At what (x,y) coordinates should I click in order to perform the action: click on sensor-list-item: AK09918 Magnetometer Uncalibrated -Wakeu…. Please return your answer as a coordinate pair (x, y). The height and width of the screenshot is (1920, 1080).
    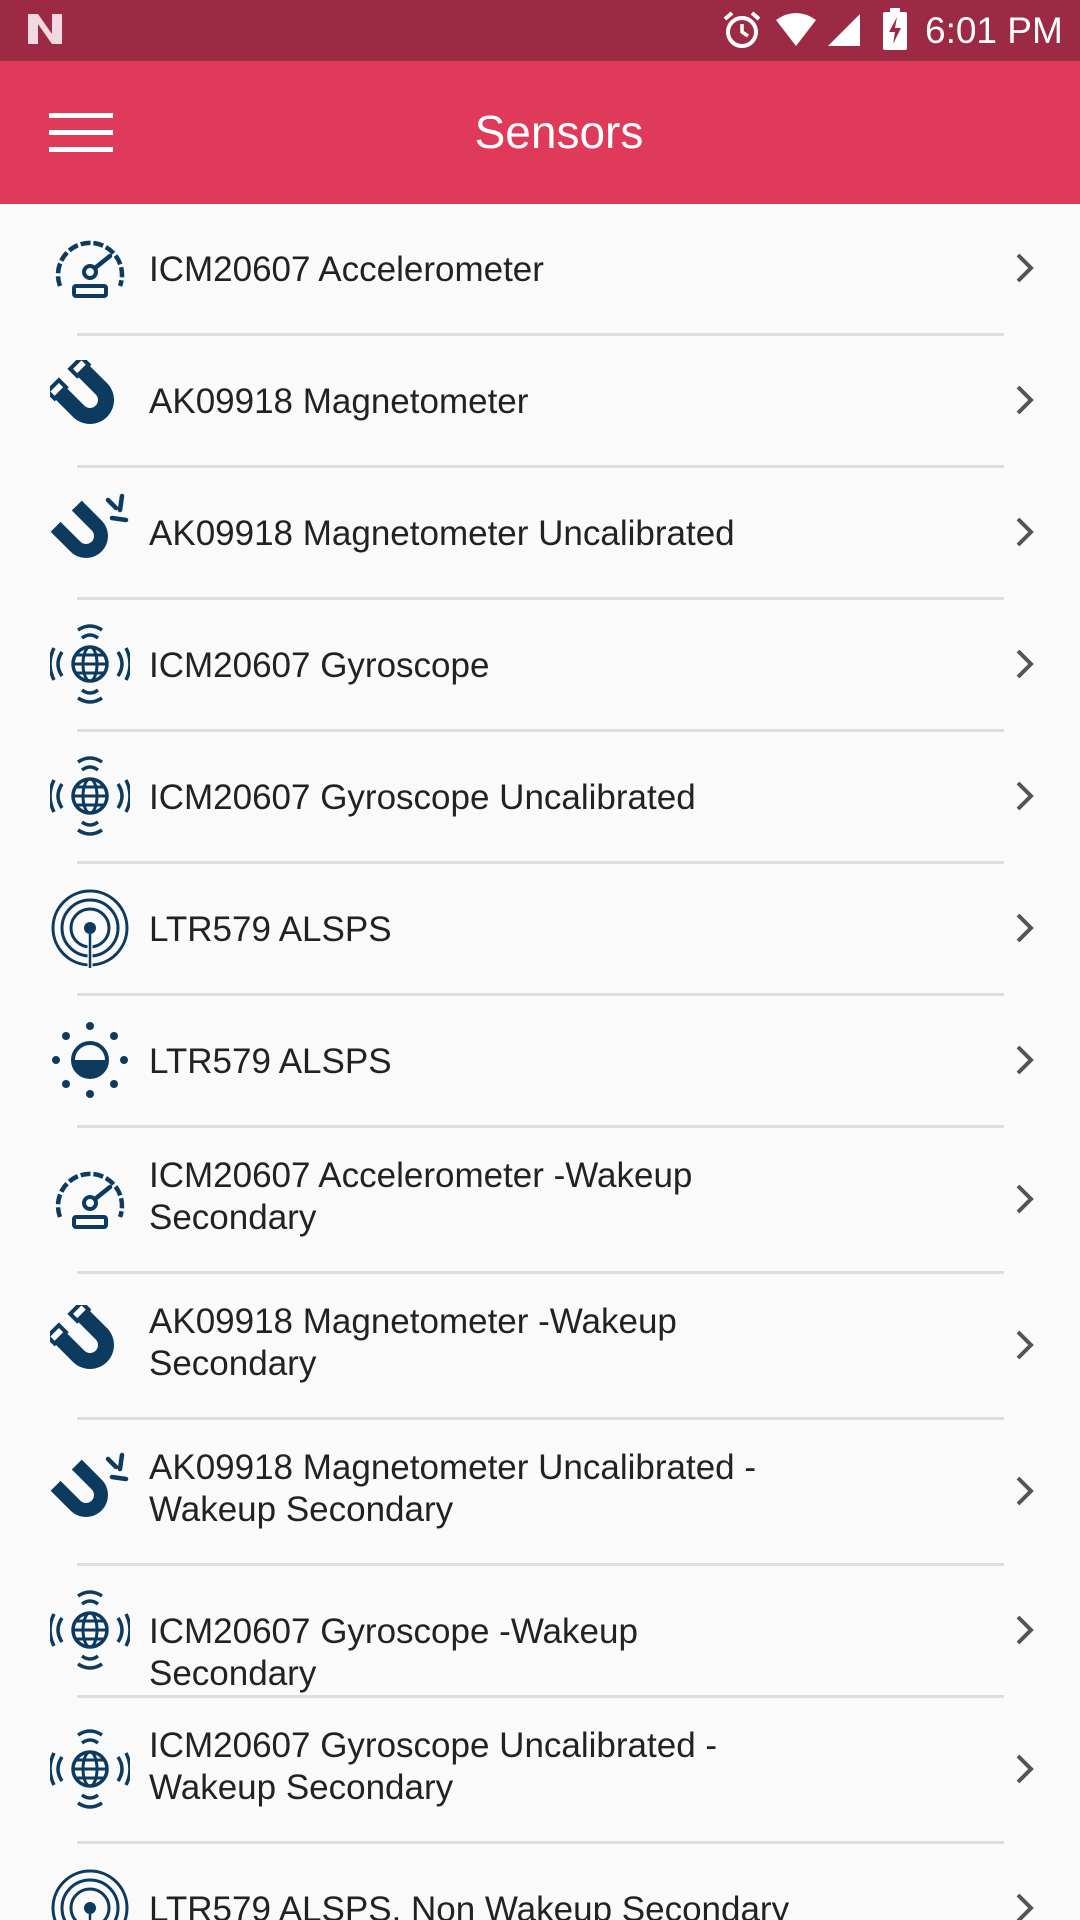
    Looking at the image, I should click on (540, 1493).